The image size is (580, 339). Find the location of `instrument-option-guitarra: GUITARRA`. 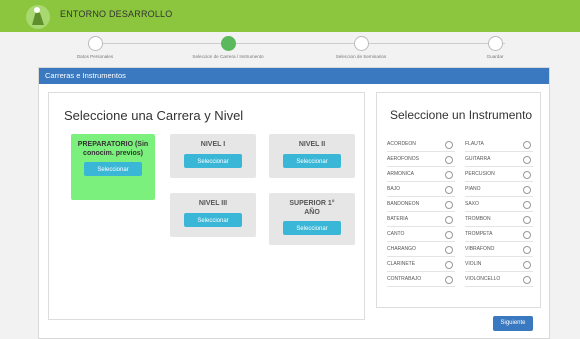

instrument-option-guitarra: GUITARRA is located at coordinates (499, 160).